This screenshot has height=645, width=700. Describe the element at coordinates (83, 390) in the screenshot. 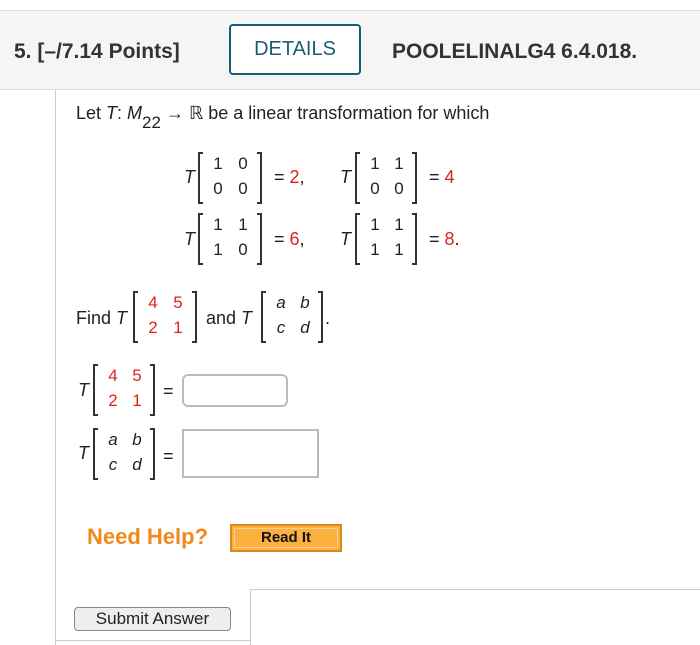

I see `answer-1-T: T` at that location.